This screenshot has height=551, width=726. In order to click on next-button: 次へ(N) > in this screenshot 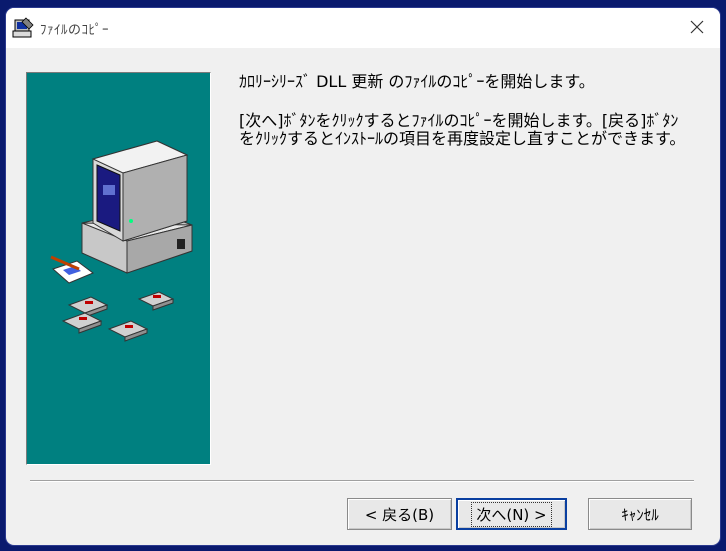, I will do `click(511, 514)`.